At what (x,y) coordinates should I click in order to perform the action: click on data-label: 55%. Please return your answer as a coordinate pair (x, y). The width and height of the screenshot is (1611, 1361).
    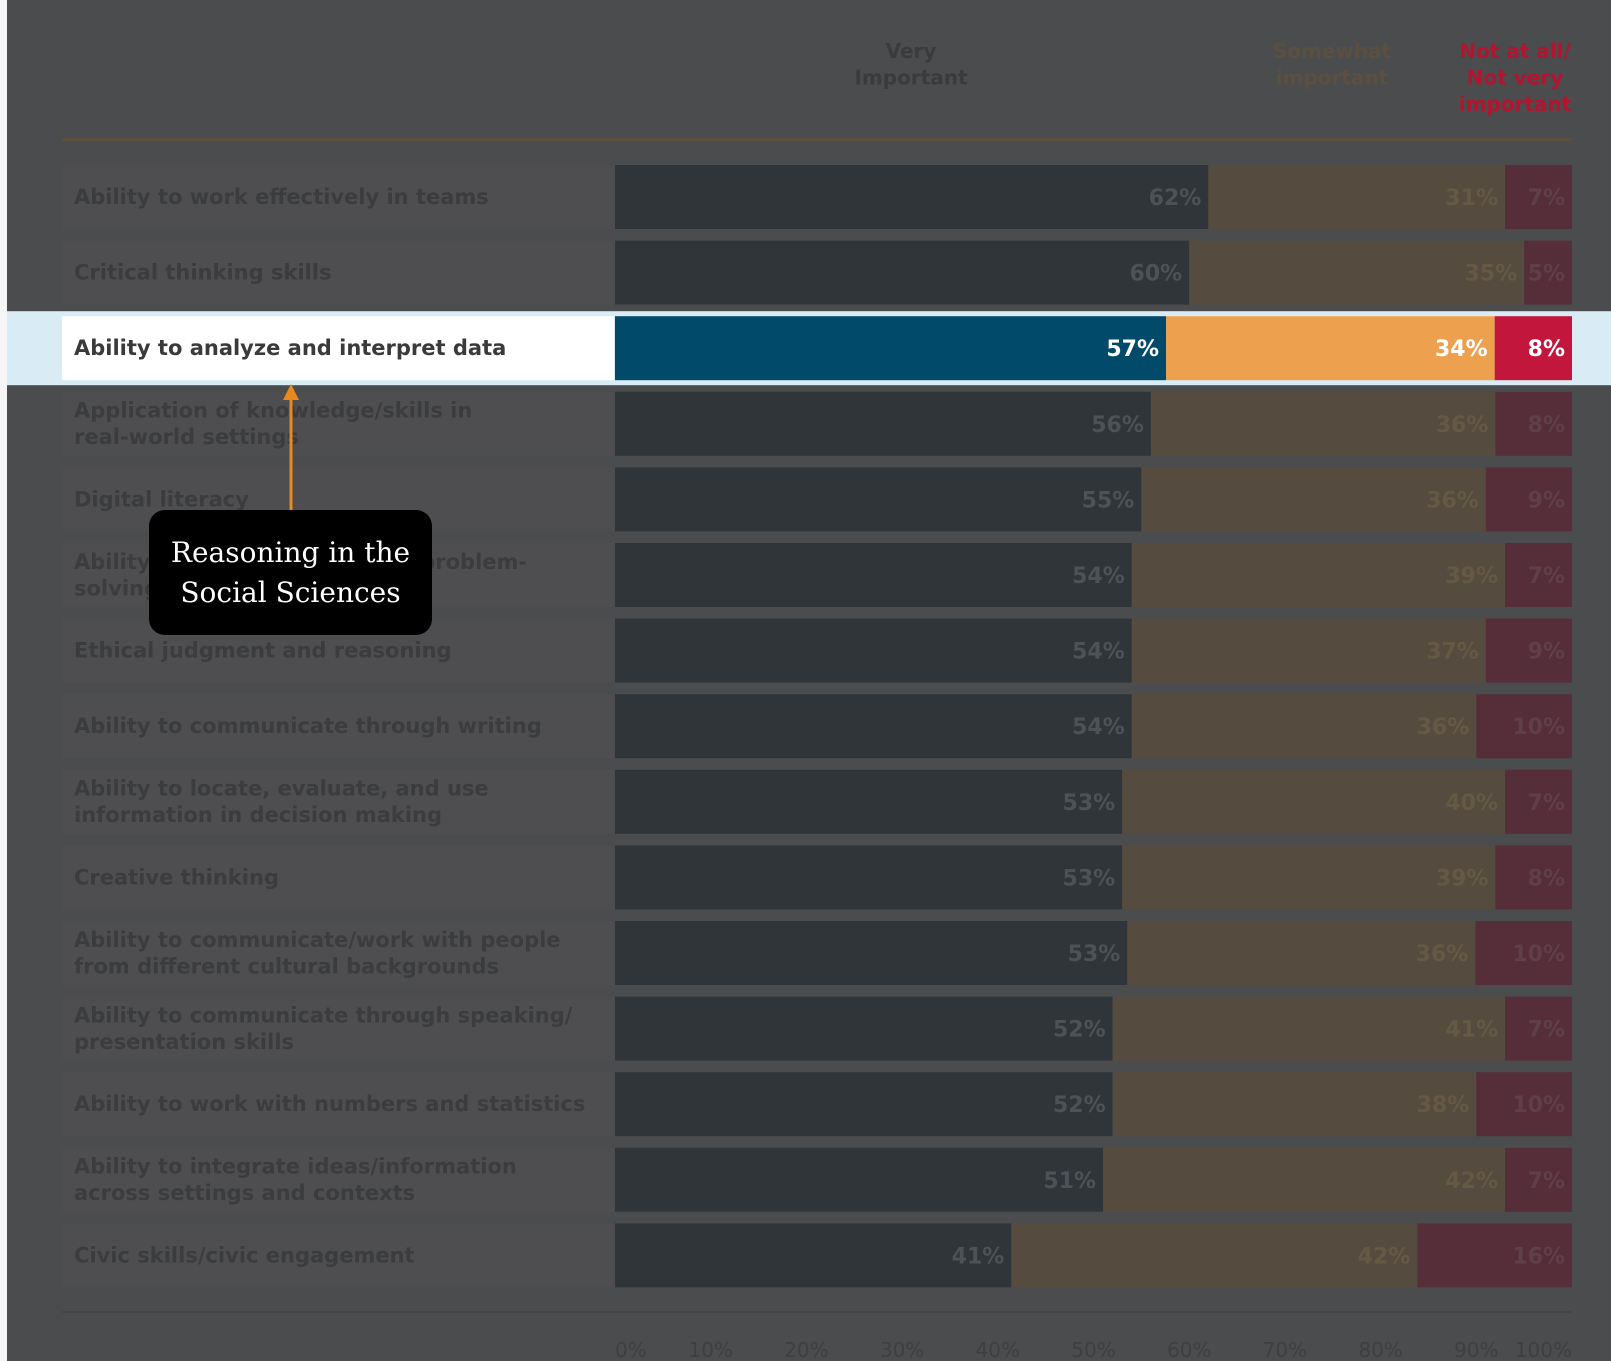
    Looking at the image, I should click on (1108, 500).